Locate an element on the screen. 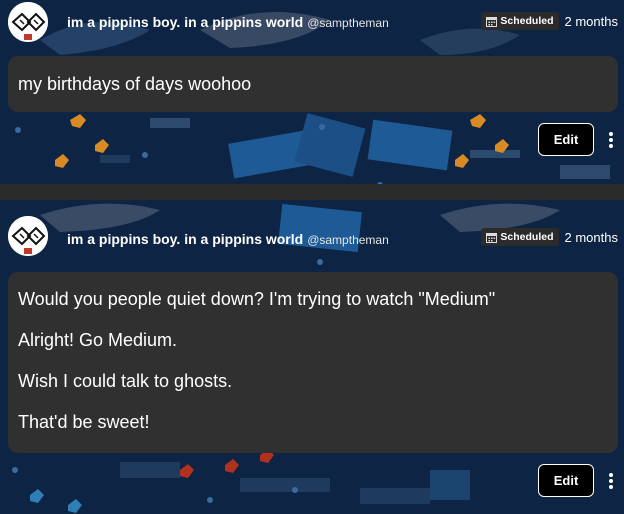  post-paragraph: Wish I could talk to ghosts. is located at coordinates (125, 381).